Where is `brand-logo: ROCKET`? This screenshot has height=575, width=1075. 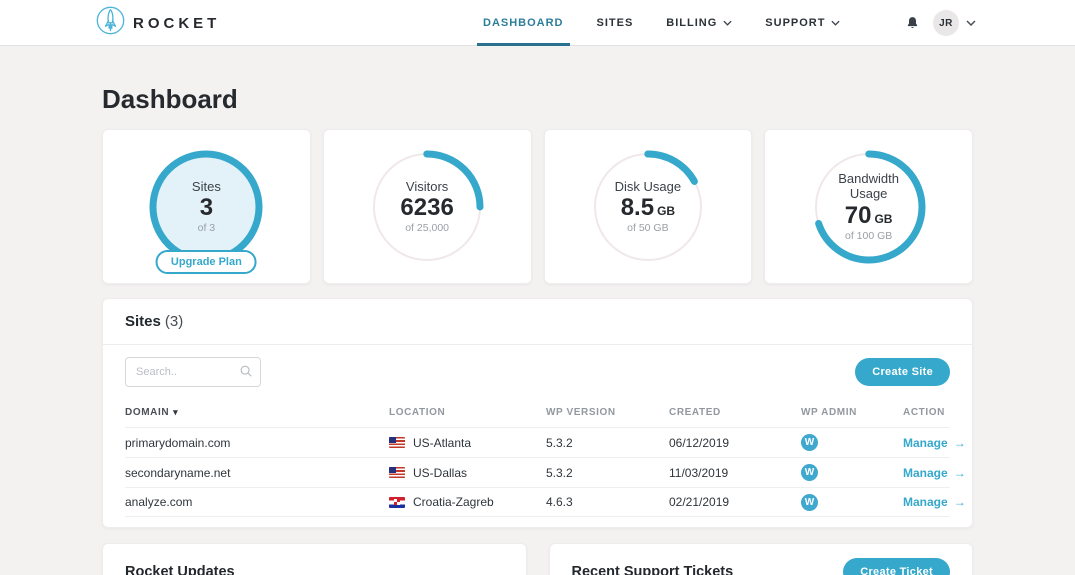
brand-logo: ROCKET is located at coordinates (157, 23).